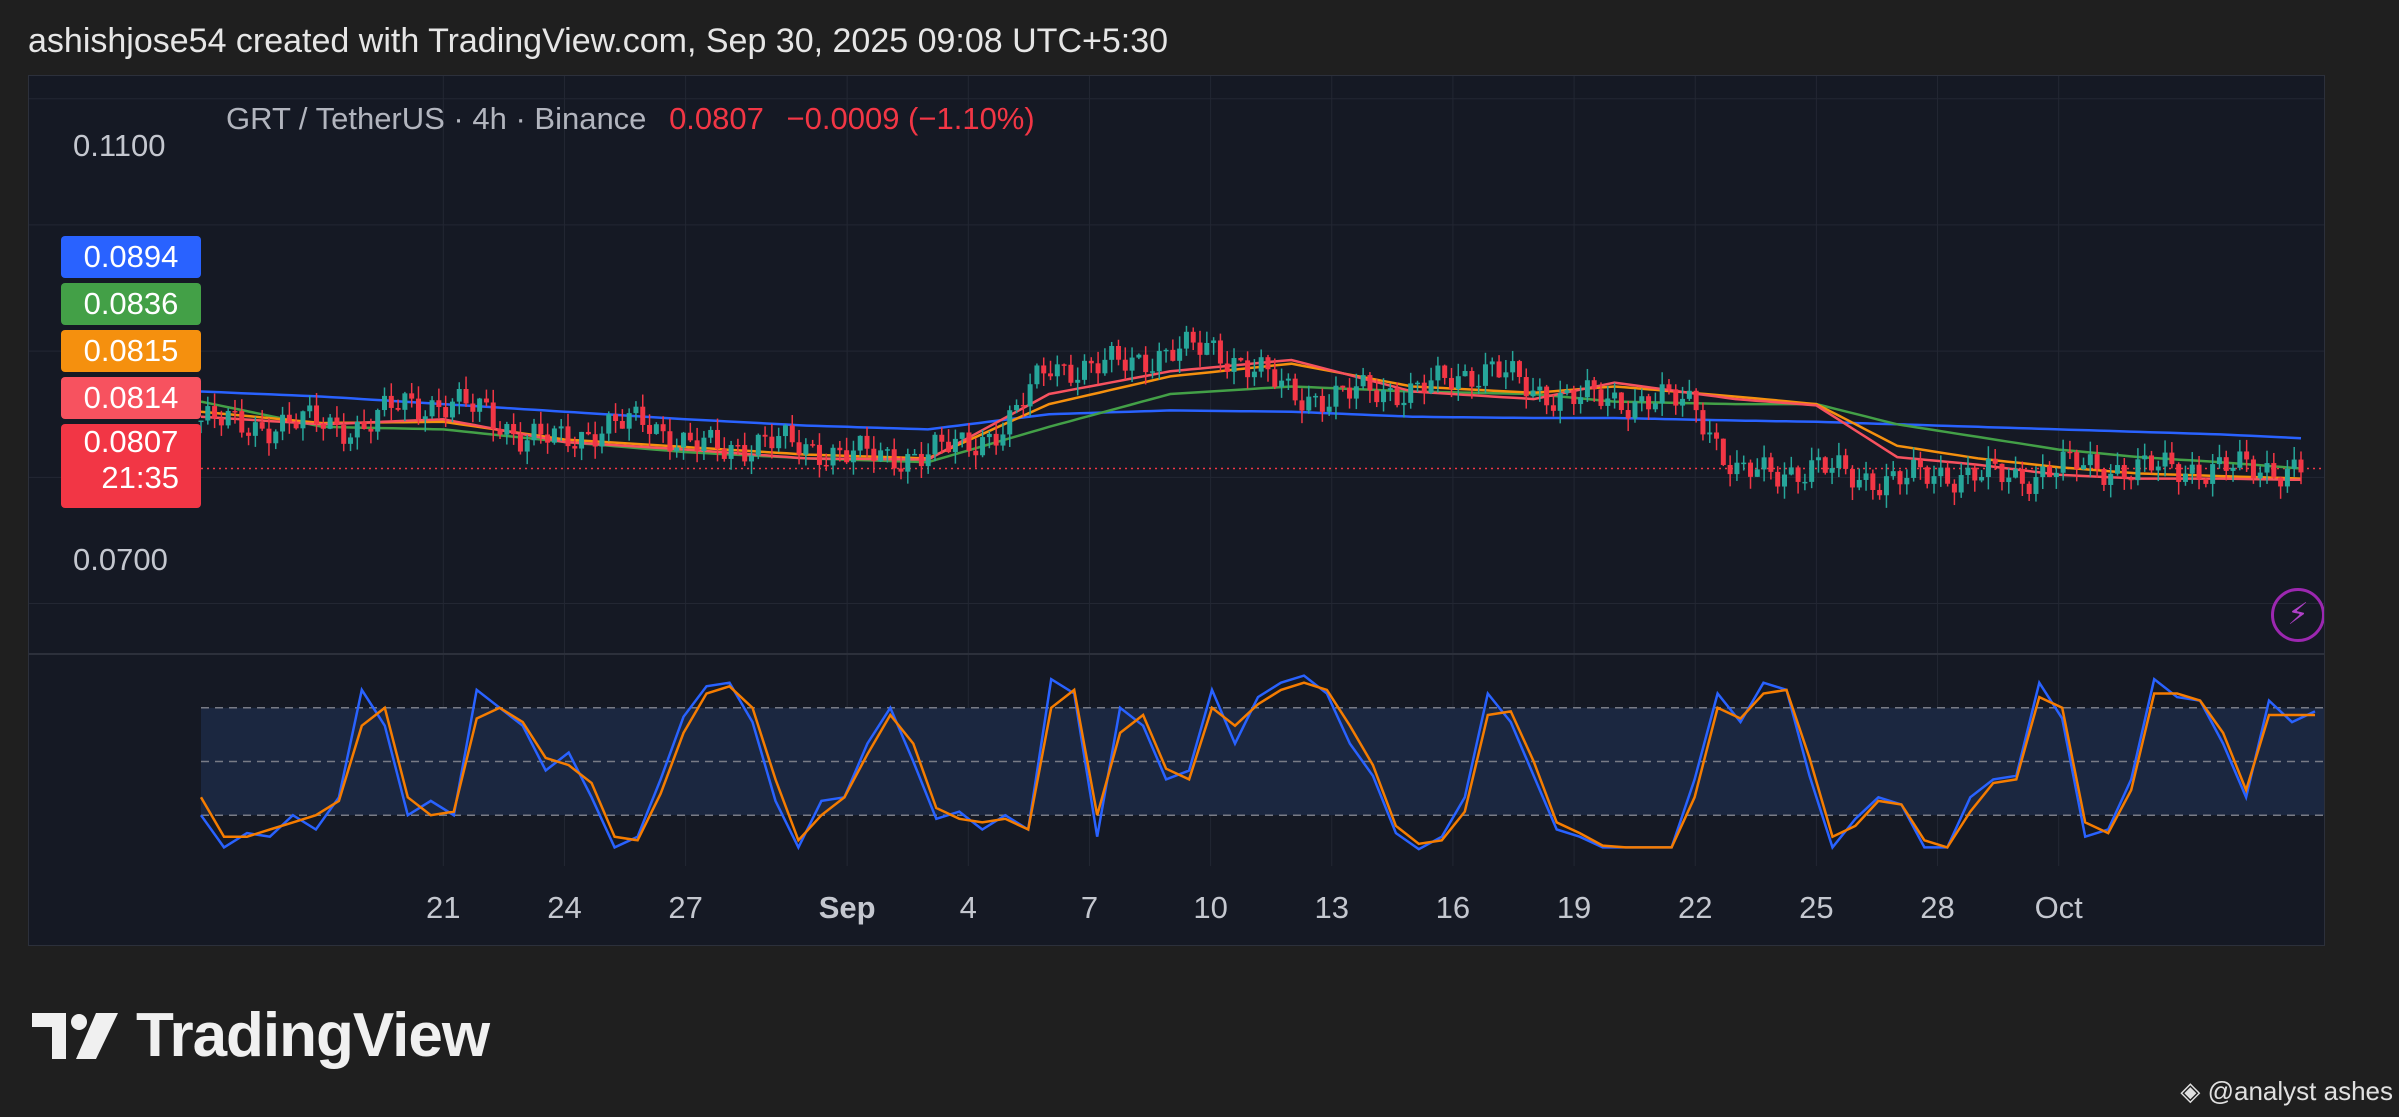  I want to click on y-tick-label: 0.1100, so click(119, 145).